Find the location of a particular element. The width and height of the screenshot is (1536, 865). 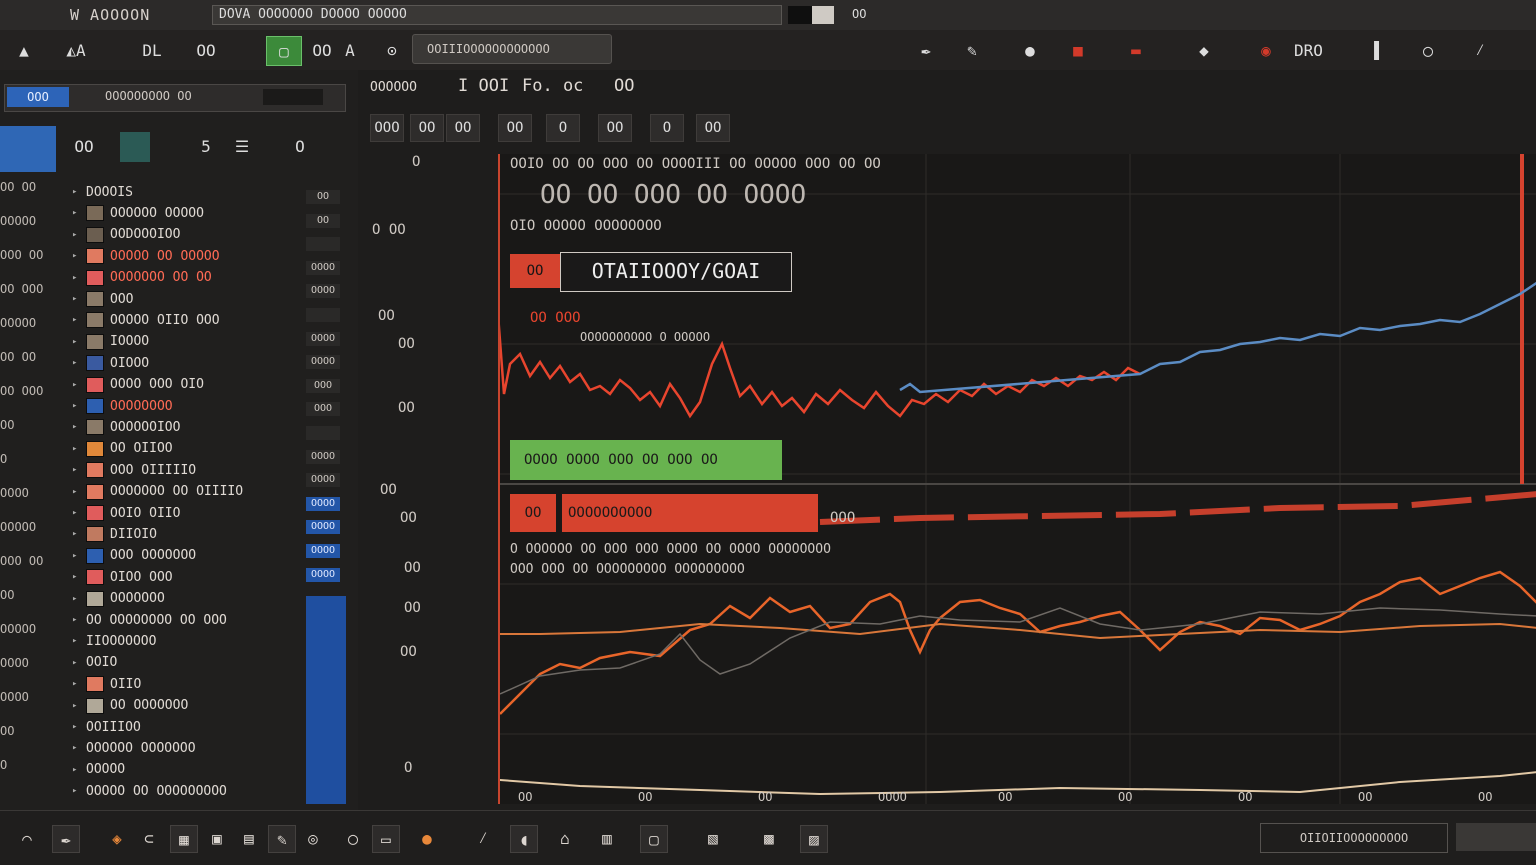

layer-item: ▸ OOOOOO OOOOOOO is located at coordinates (134, 748).